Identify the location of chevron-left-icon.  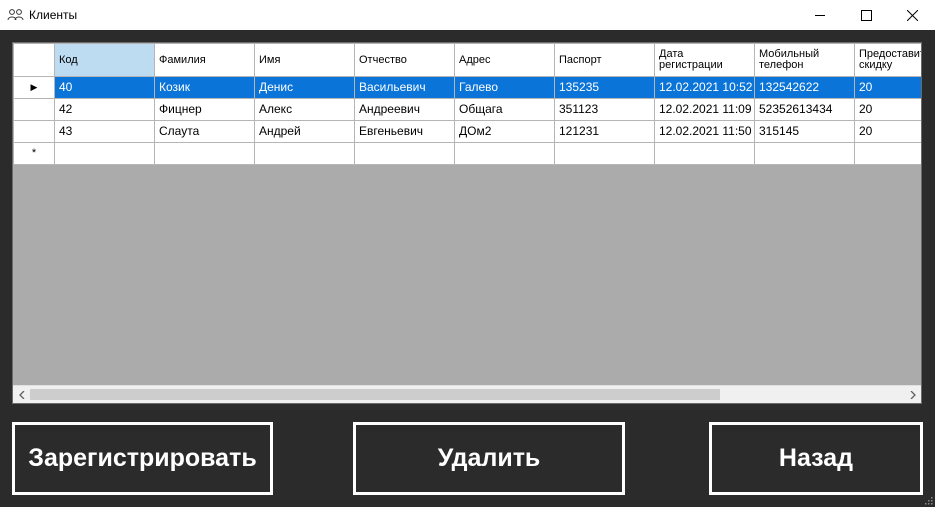
(21, 394).